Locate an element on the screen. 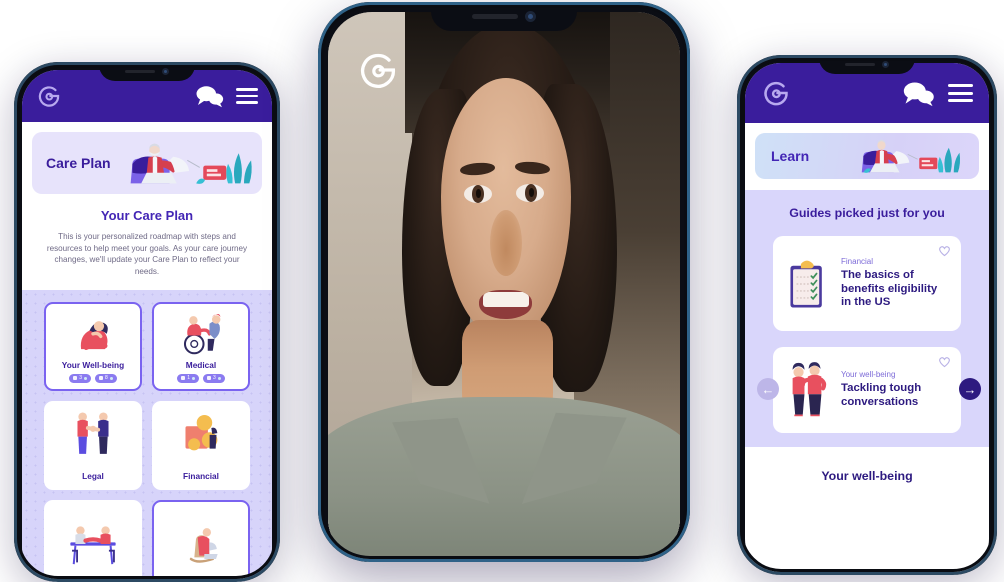 The width and height of the screenshot is (1004, 582). care-plan-heading: Your Care Plan is located at coordinates (147, 215).